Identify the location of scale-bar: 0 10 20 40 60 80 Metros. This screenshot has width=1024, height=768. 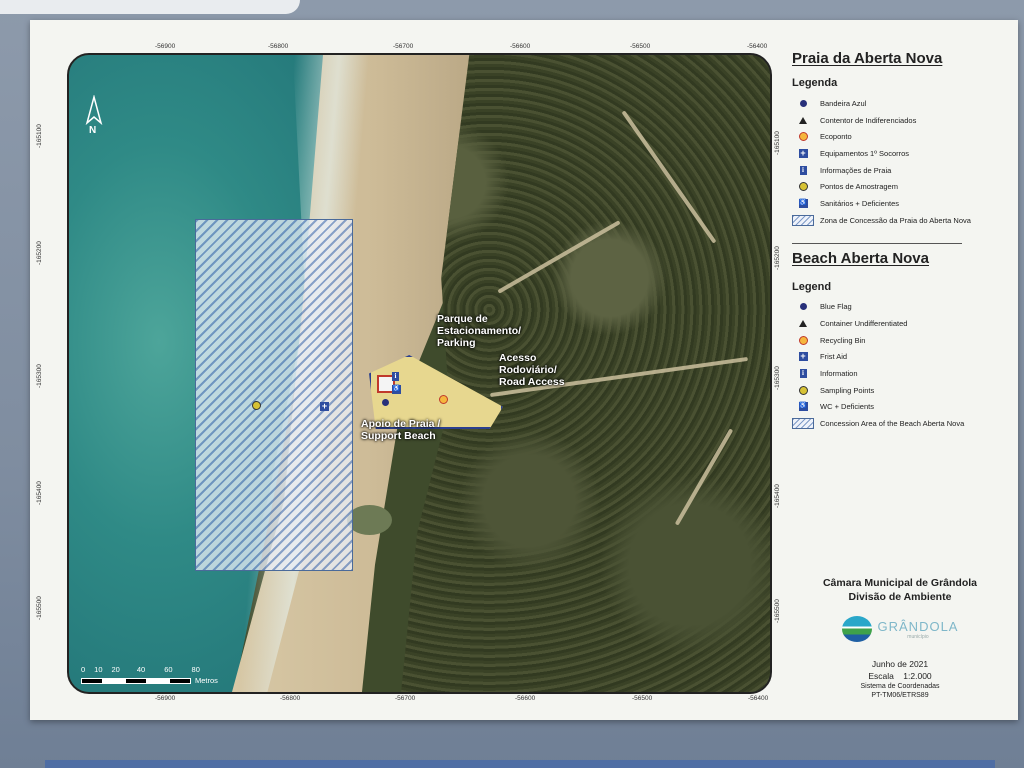
(149, 675).